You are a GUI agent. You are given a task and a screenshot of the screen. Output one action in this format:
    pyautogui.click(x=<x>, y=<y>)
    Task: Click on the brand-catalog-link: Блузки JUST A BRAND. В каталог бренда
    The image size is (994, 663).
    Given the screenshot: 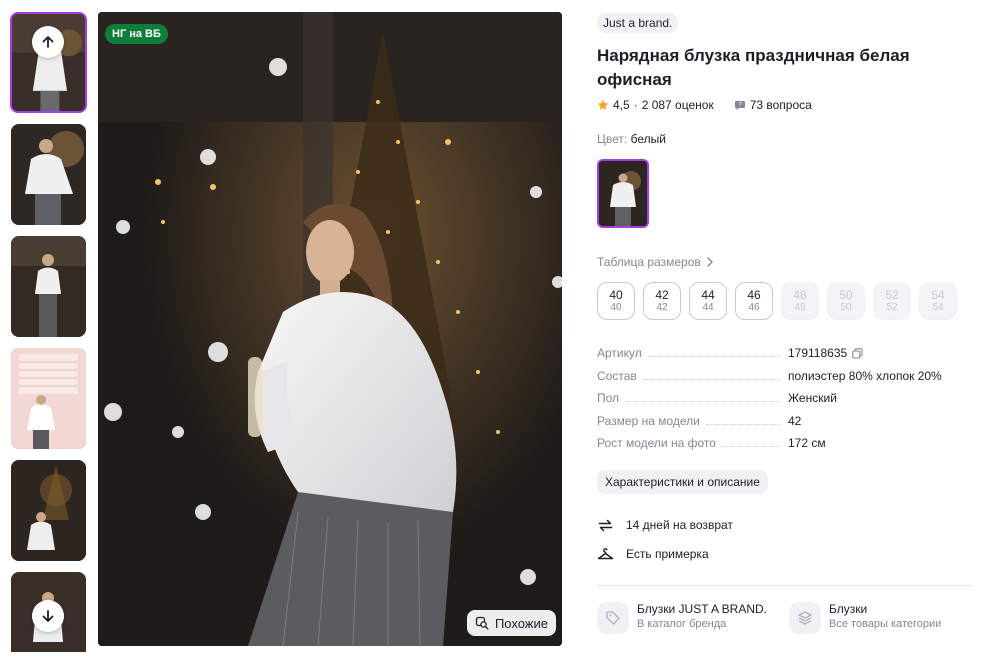 What is the action you would take?
    pyautogui.click(x=682, y=617)
    